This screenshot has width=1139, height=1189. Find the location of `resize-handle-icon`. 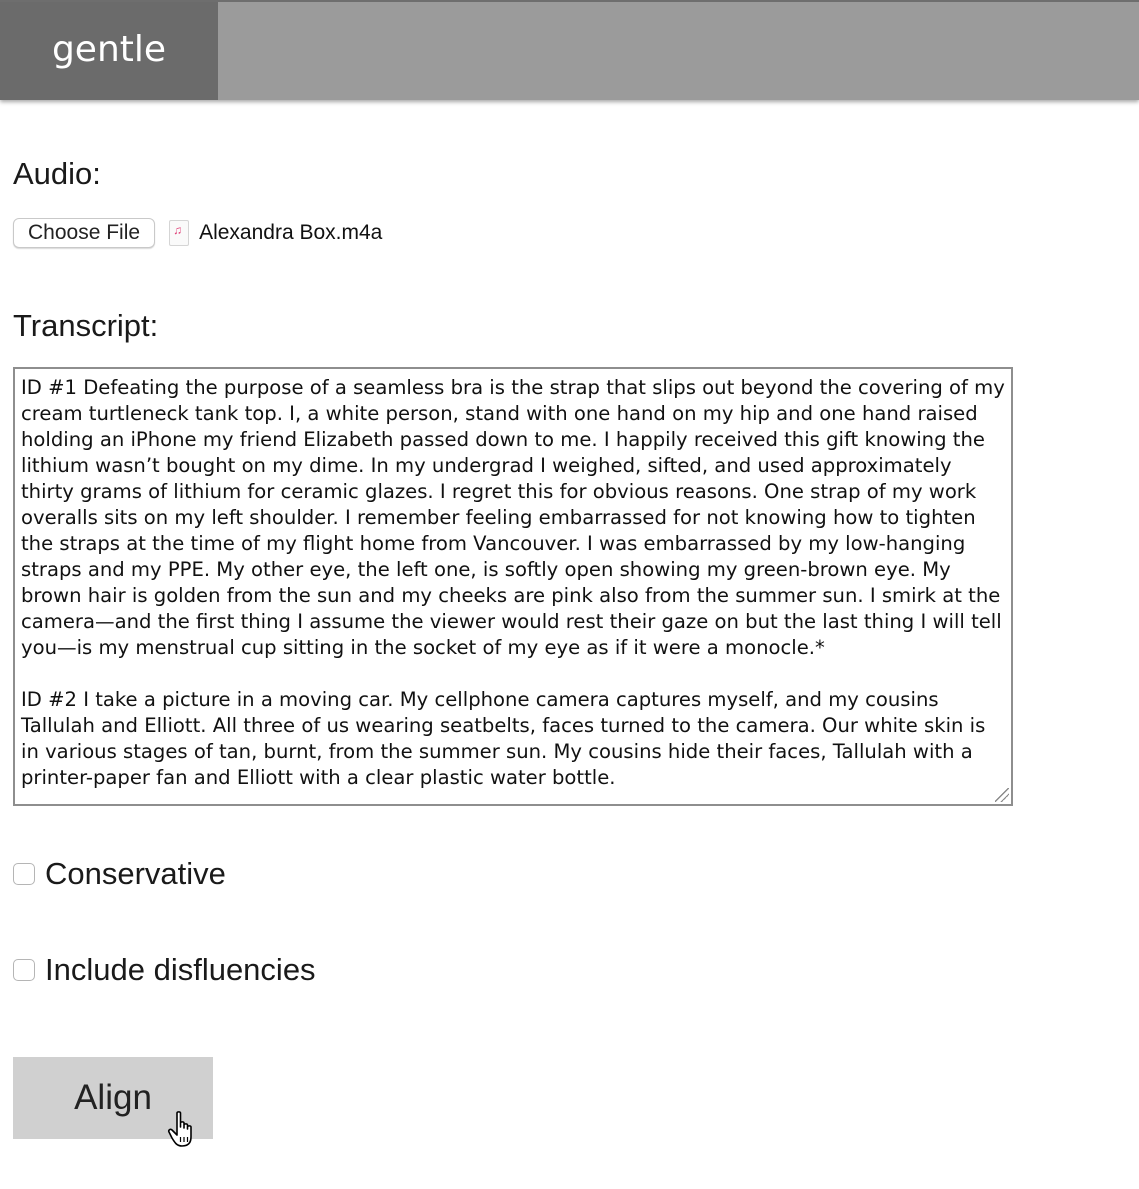

resize-handle-icon is located at coordinates (1002, 795).